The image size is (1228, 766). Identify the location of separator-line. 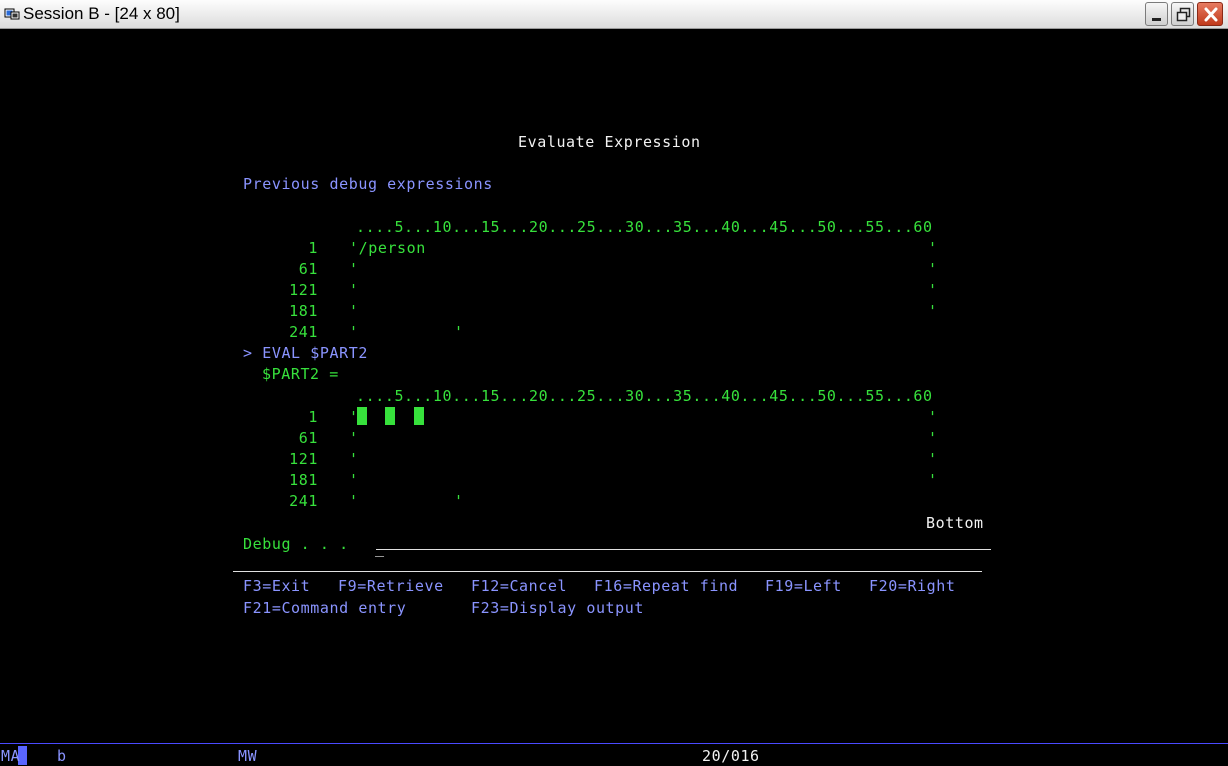
(607, 571).